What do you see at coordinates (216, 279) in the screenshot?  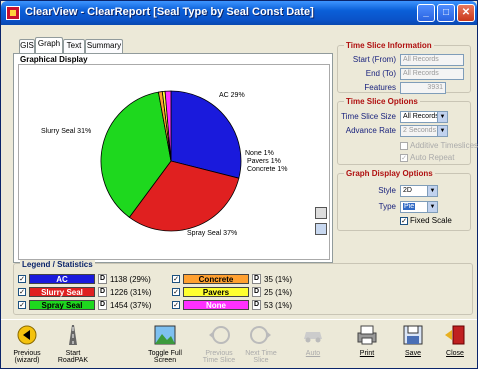 I see `legend-item-label: Concrete` at bounding box center [216, 279].